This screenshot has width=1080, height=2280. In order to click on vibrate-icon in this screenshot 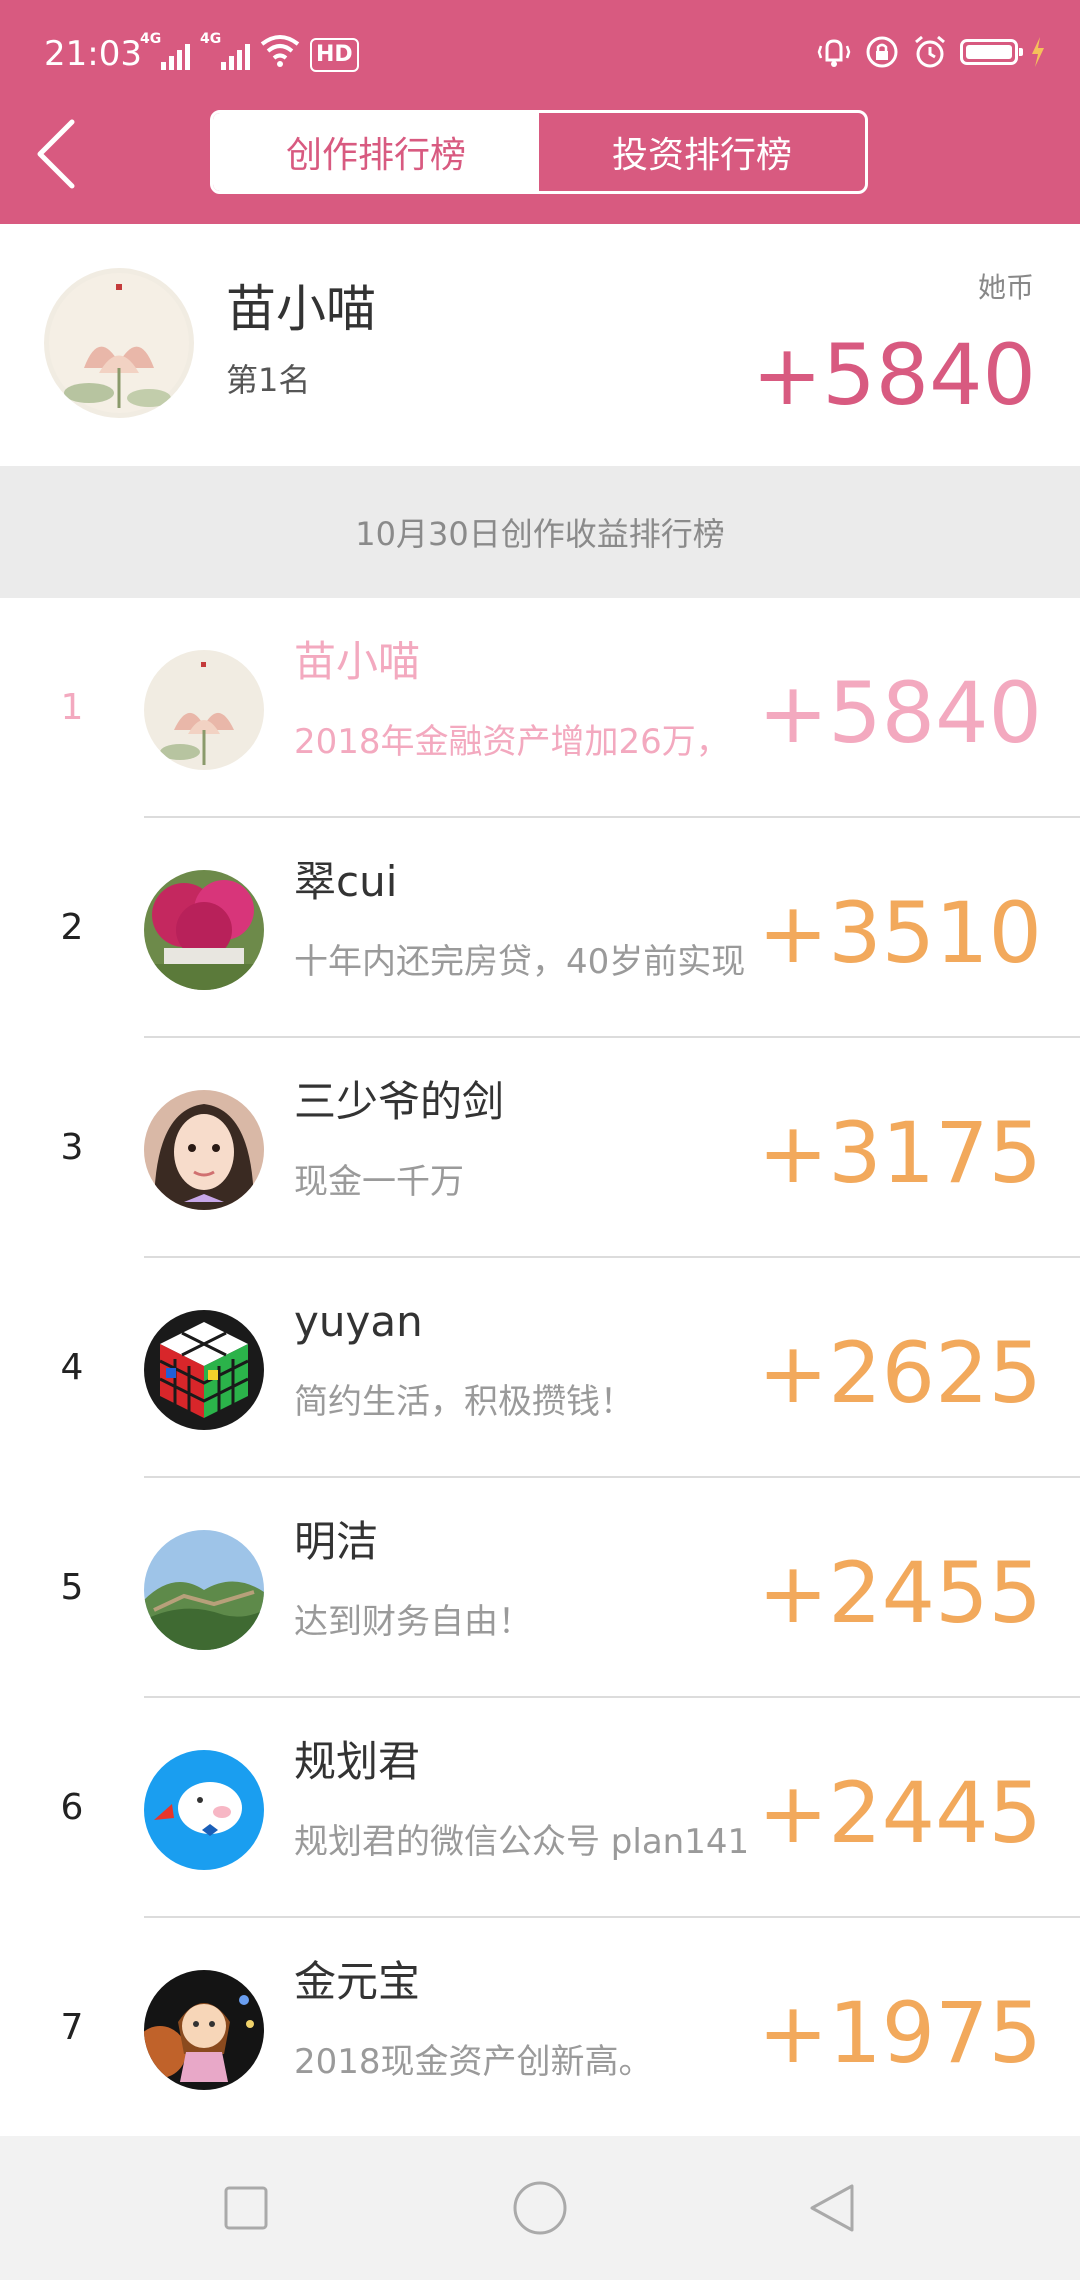, I will do `click(834, 53)`.